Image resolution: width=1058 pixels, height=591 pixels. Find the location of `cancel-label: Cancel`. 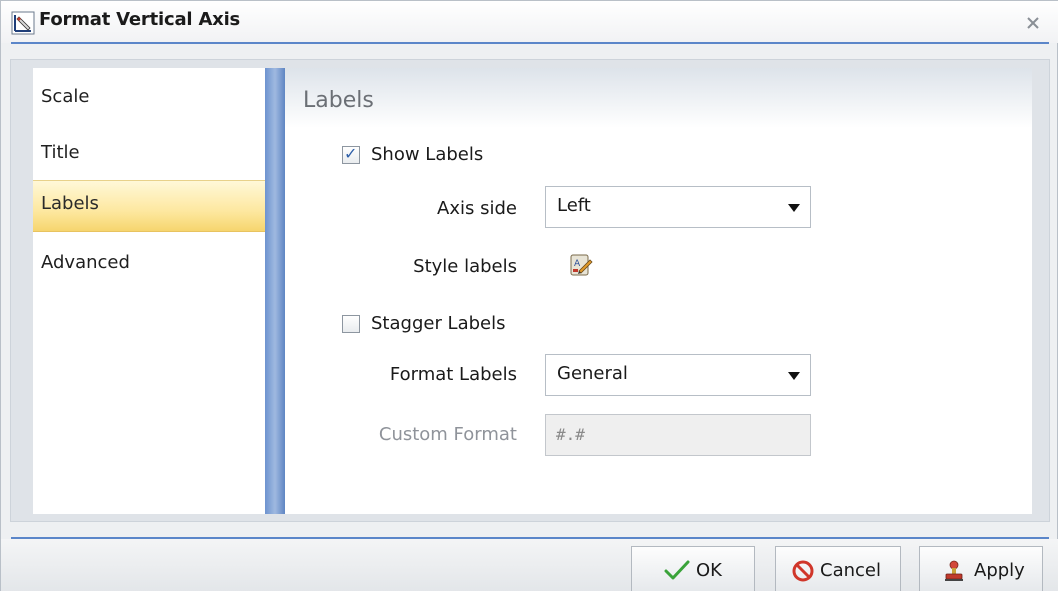

cancel-label: Cancel is located at coordinates (850, 570).